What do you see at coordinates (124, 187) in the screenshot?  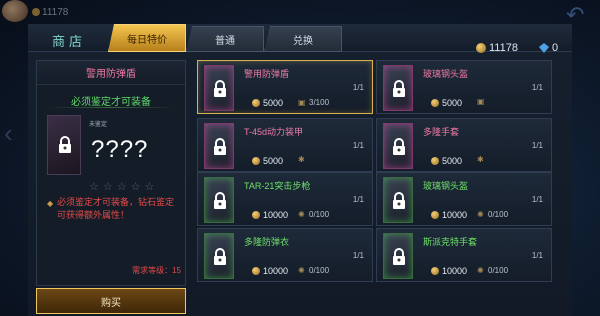 I see `star-rating: ☆☆☆☆☆` at bounding box center [124, 187].